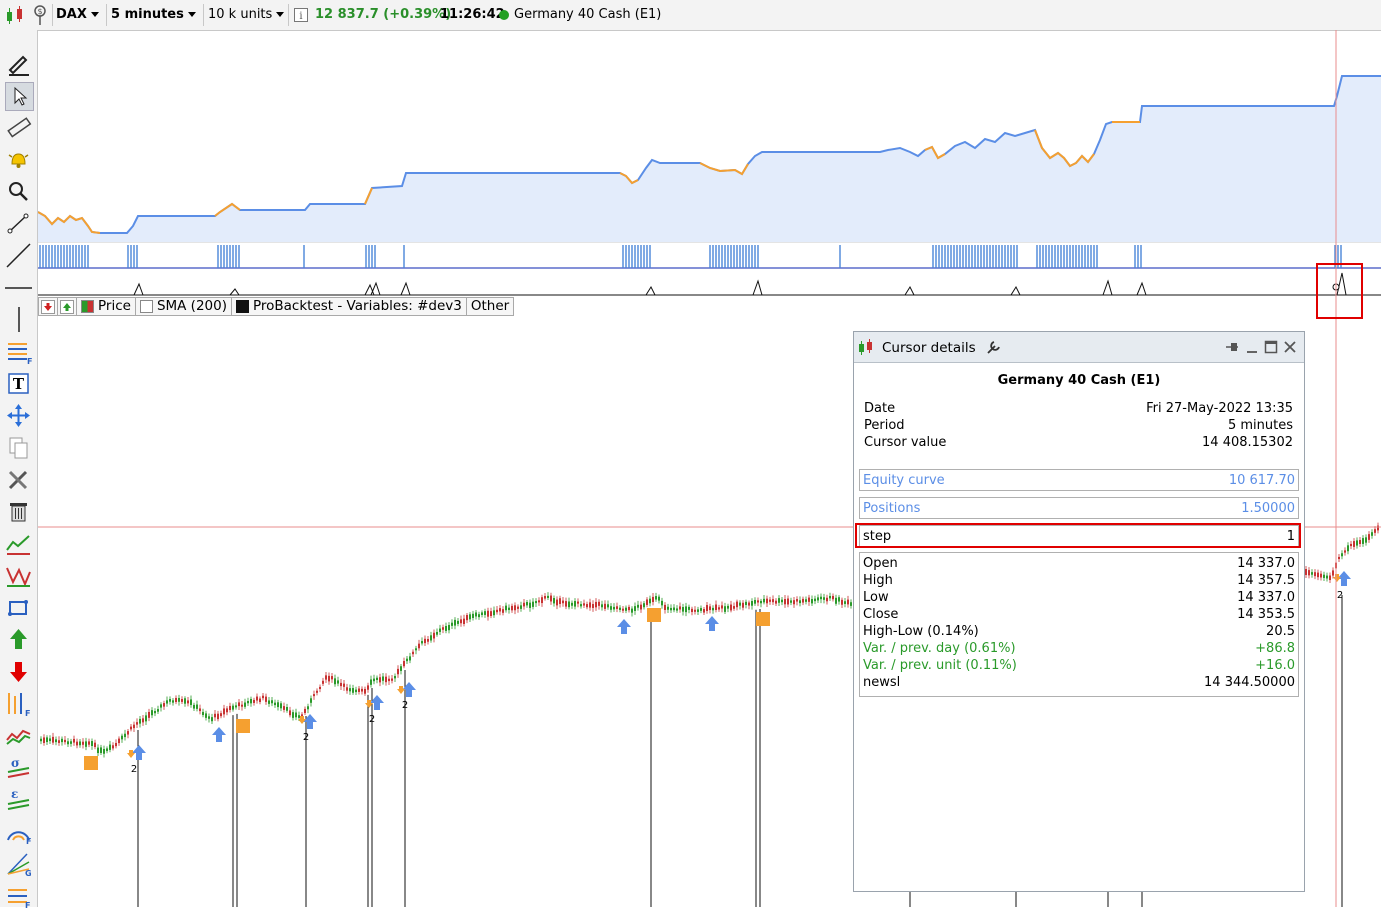  I want to click on fibonacci-arc-icon: F, so click(18, 832).